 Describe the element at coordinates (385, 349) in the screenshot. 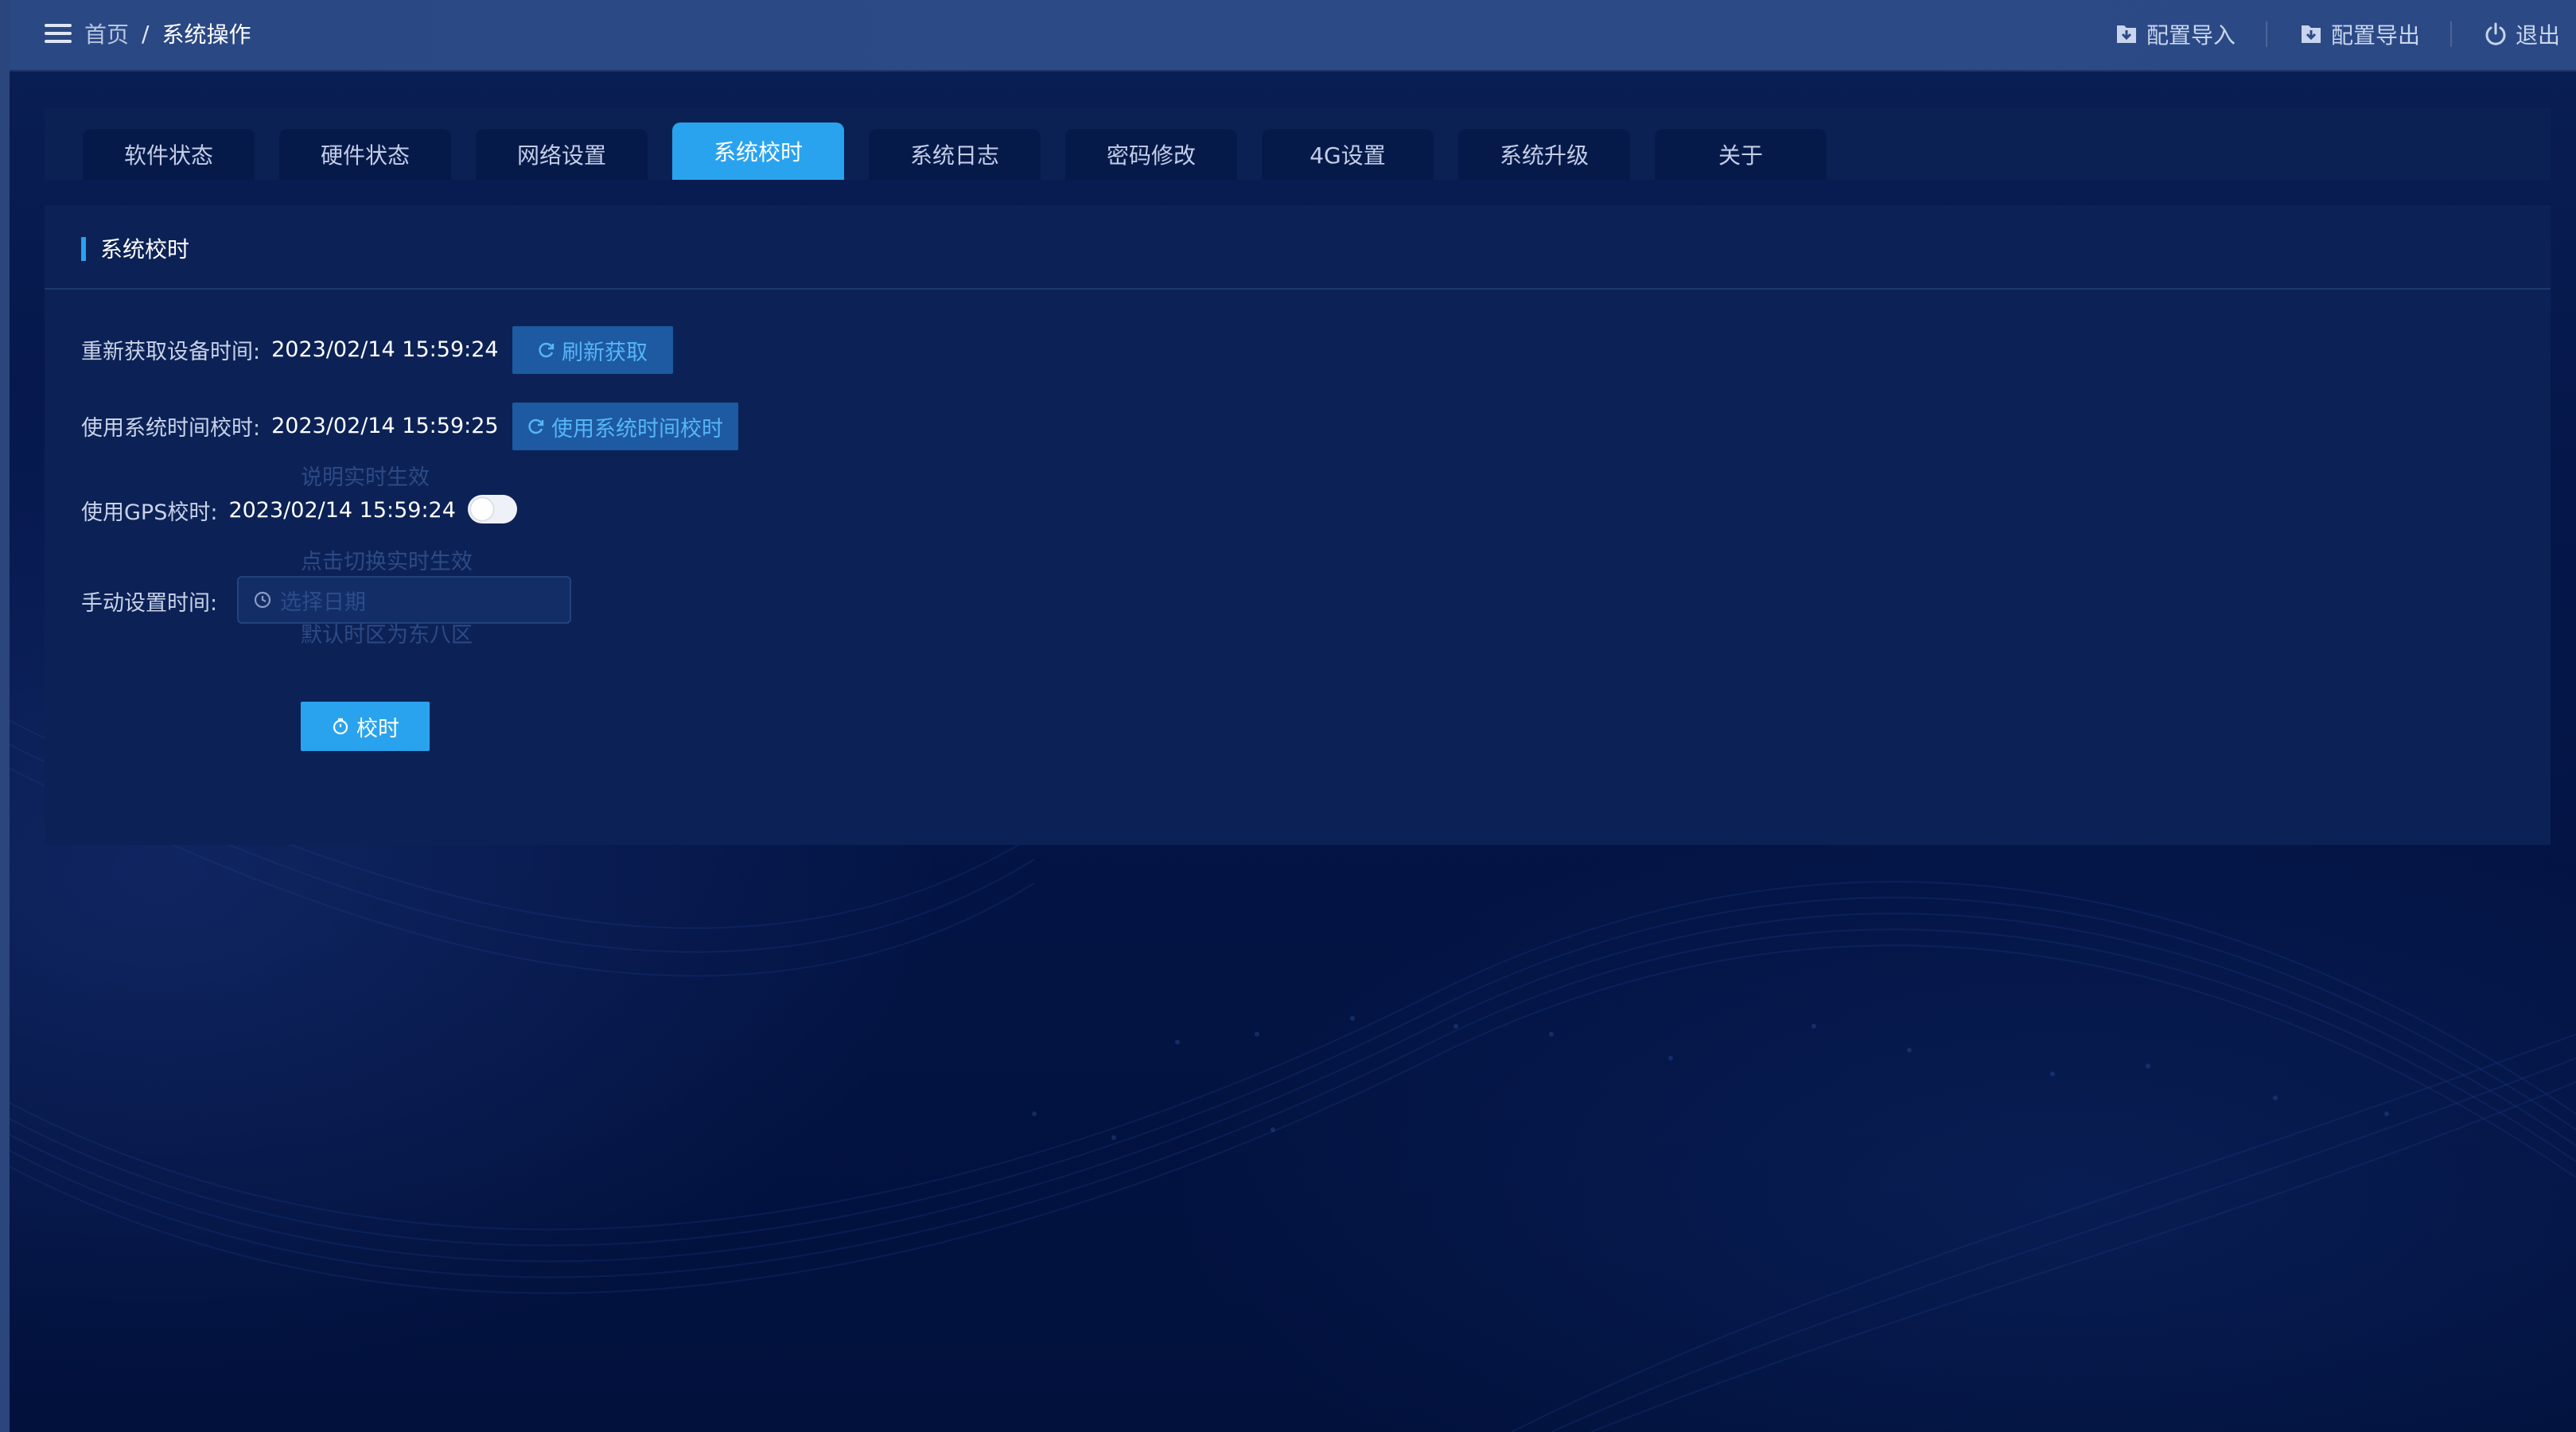

I see `device-time-value: 2023/02/14 15:59:24` at that location.